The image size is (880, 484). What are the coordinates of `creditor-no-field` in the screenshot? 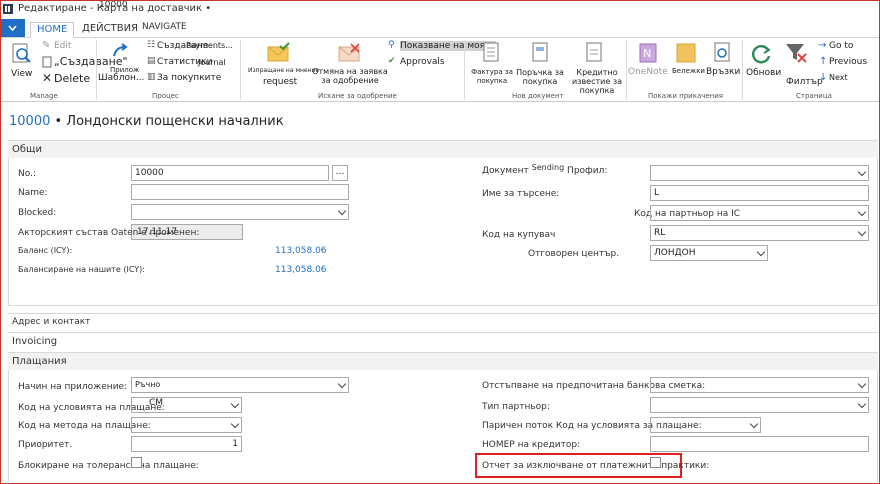 It's located at (759, 444).